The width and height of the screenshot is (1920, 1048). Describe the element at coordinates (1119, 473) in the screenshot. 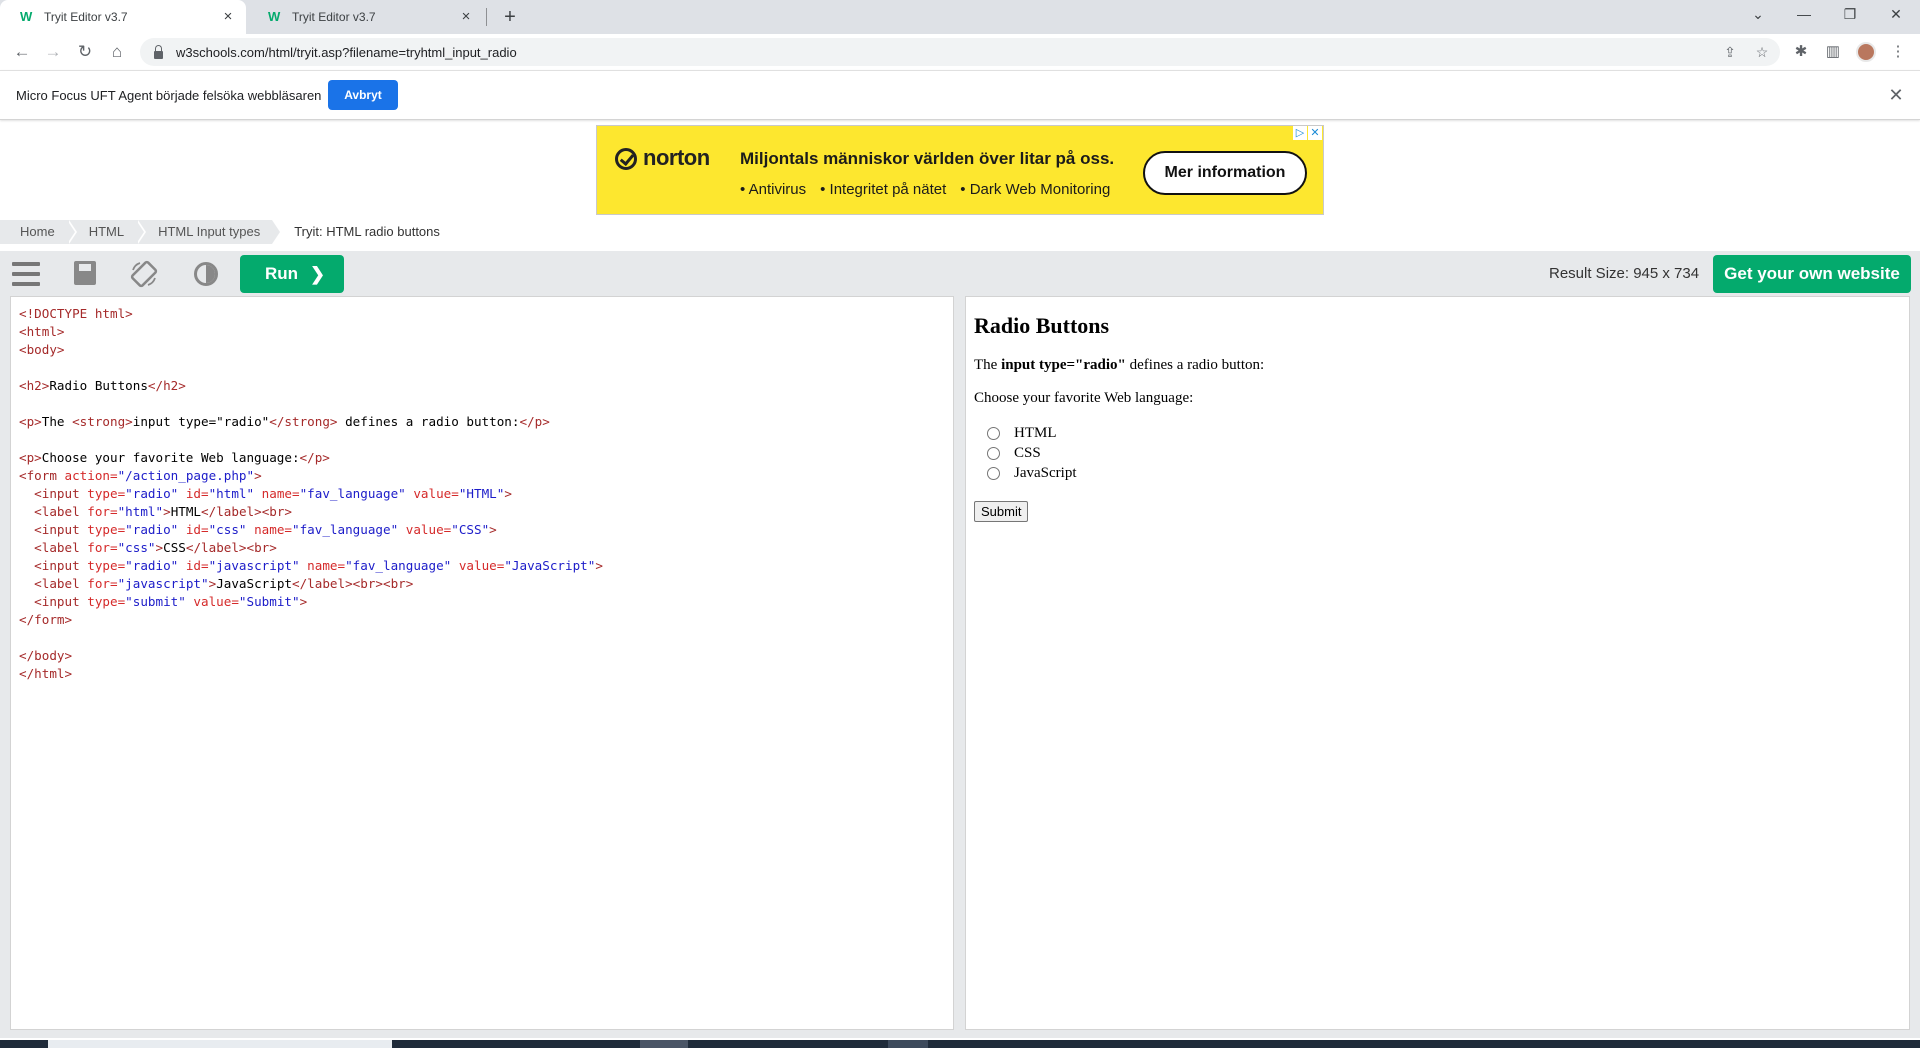

I see `radio-option-javascript: JavaScript` at that location.